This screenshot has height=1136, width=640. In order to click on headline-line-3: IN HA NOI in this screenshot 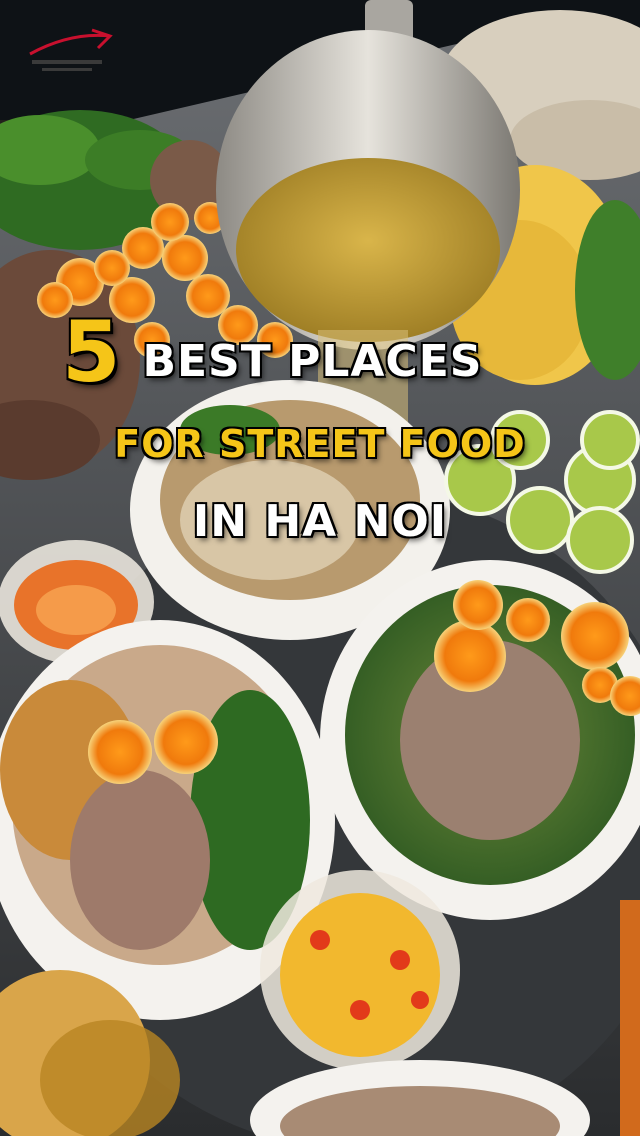, I will do `click(320, 521)`.